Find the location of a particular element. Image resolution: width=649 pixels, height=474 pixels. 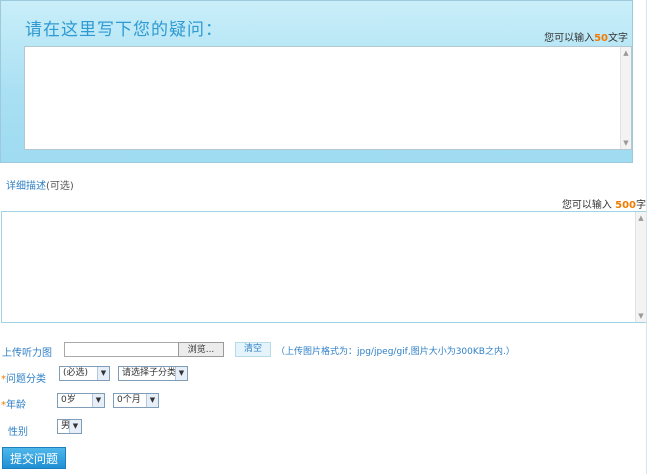

gender-select: 男 ▼ is located at coordinates (69, 426).